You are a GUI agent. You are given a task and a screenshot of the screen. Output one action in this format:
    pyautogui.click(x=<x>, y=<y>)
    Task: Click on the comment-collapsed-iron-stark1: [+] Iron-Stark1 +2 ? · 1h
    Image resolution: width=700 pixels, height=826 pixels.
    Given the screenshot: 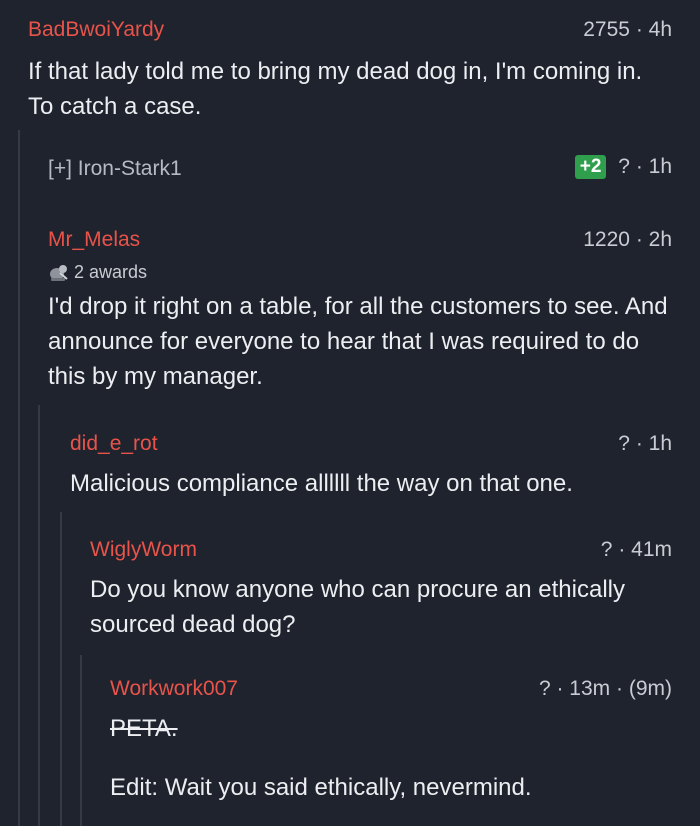 What is the action you would take?
    pyautogui.click(x=360, y=170)
    